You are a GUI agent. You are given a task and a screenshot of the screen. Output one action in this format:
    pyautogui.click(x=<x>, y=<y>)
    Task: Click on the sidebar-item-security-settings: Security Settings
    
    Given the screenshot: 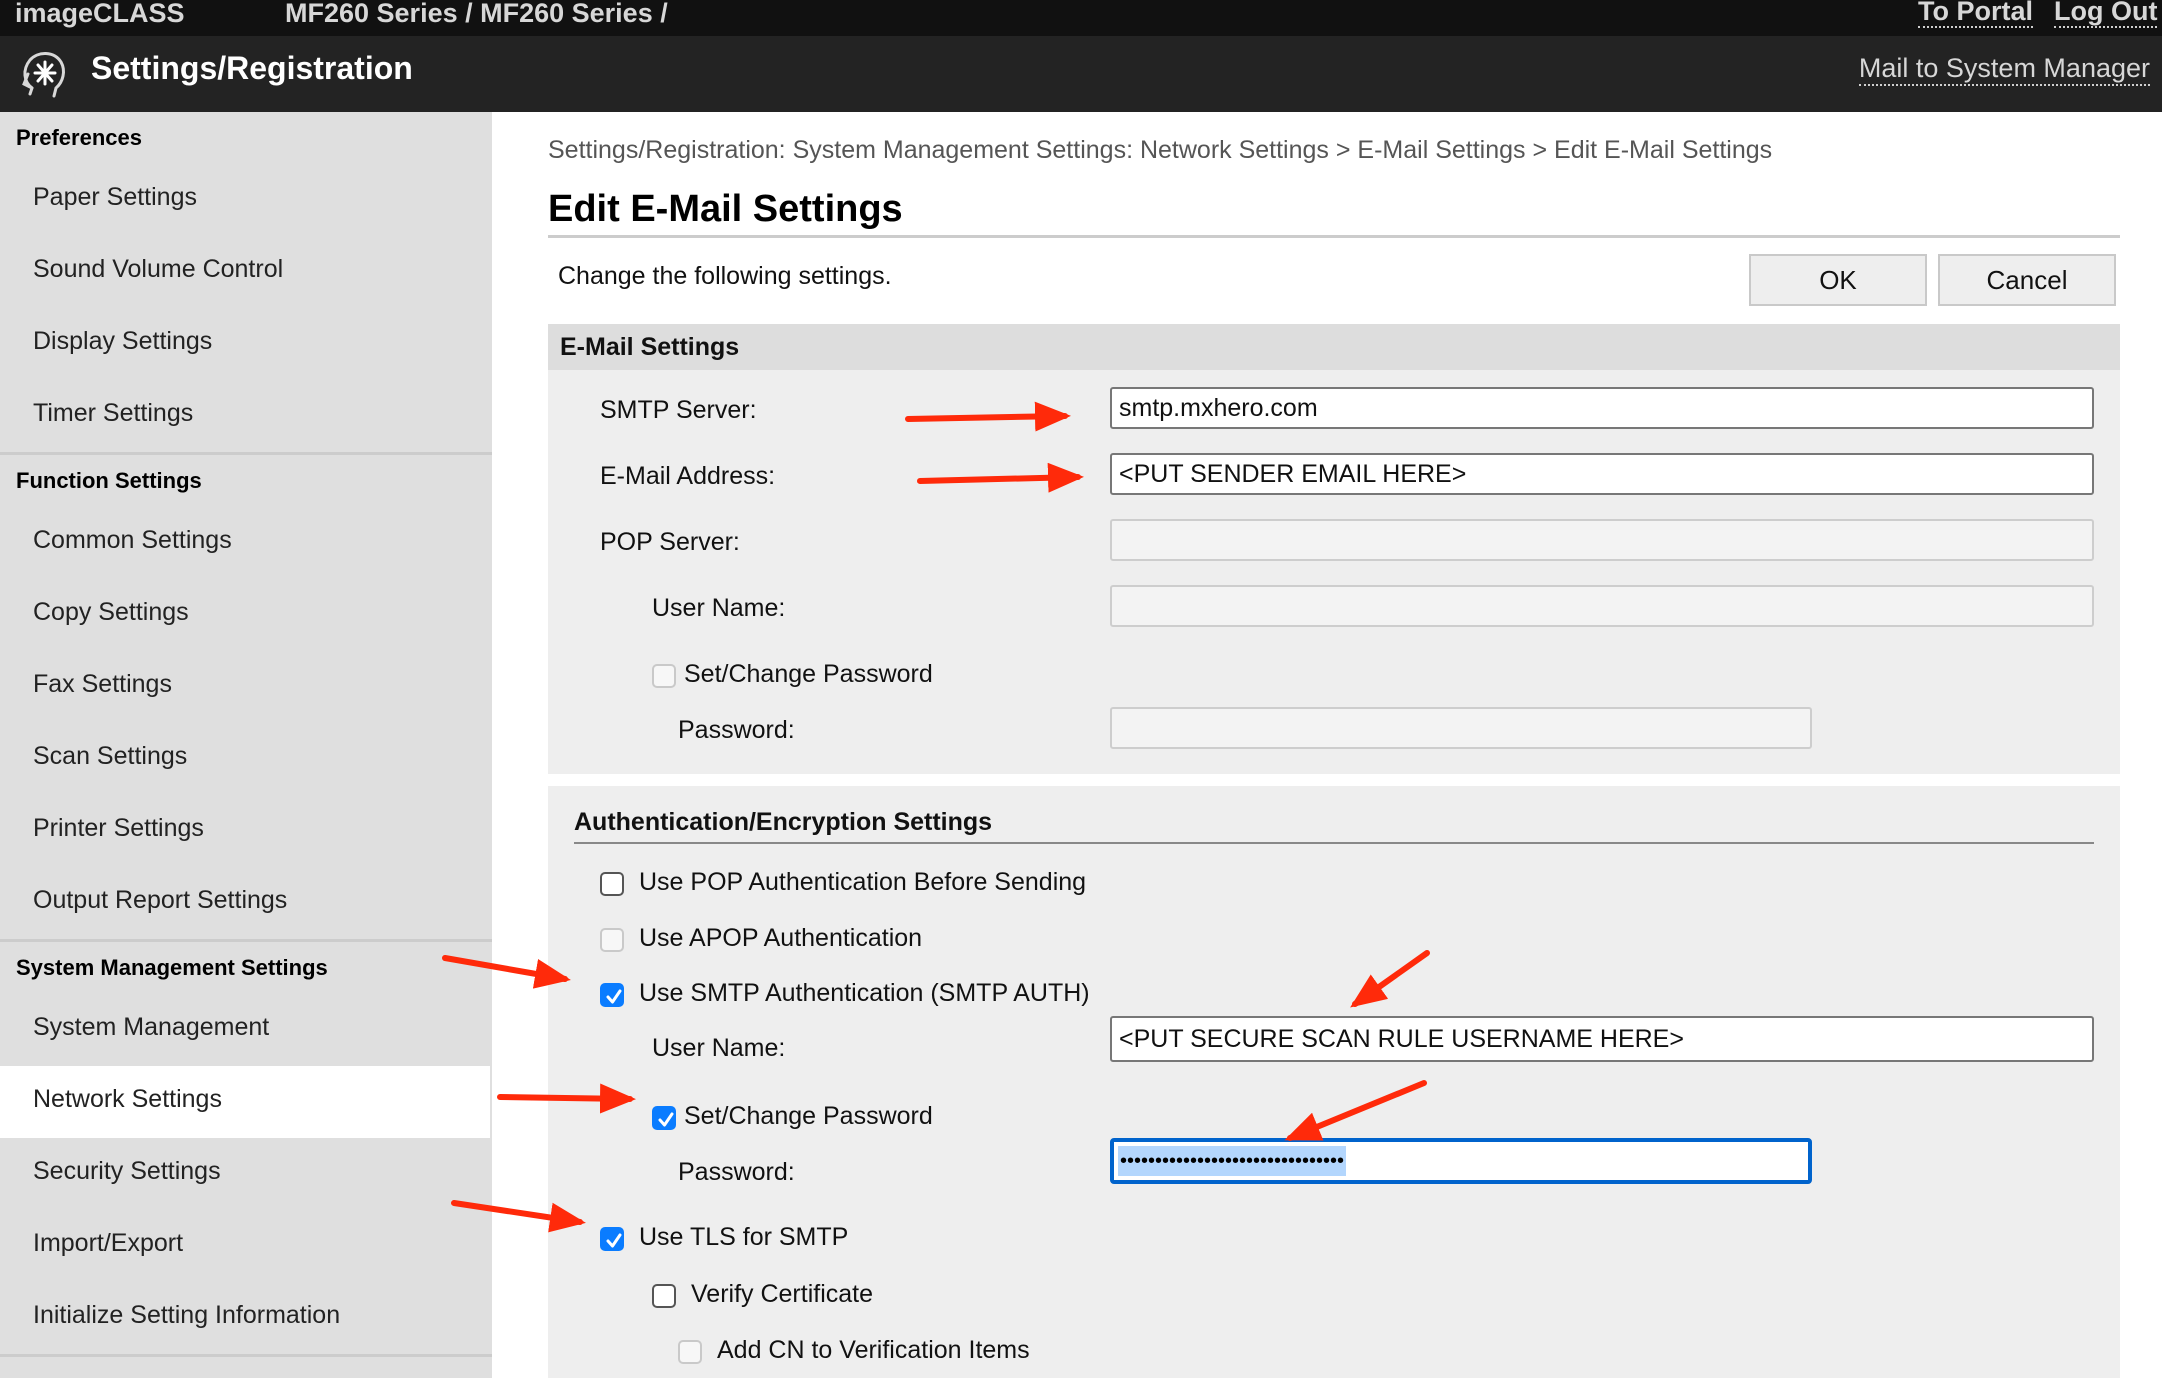 What is the action you would take?
    pyautogui.click(x=246, y=1174)
    